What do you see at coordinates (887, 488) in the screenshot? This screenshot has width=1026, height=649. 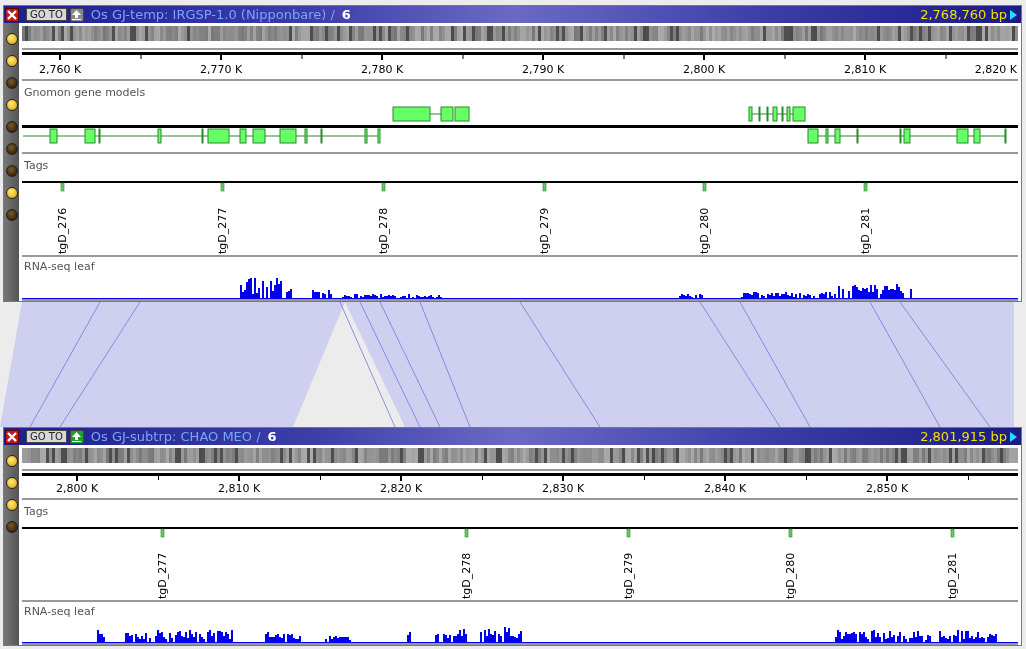 I see `ruler-label: 2,850 K` at bounding box center [887, 488].